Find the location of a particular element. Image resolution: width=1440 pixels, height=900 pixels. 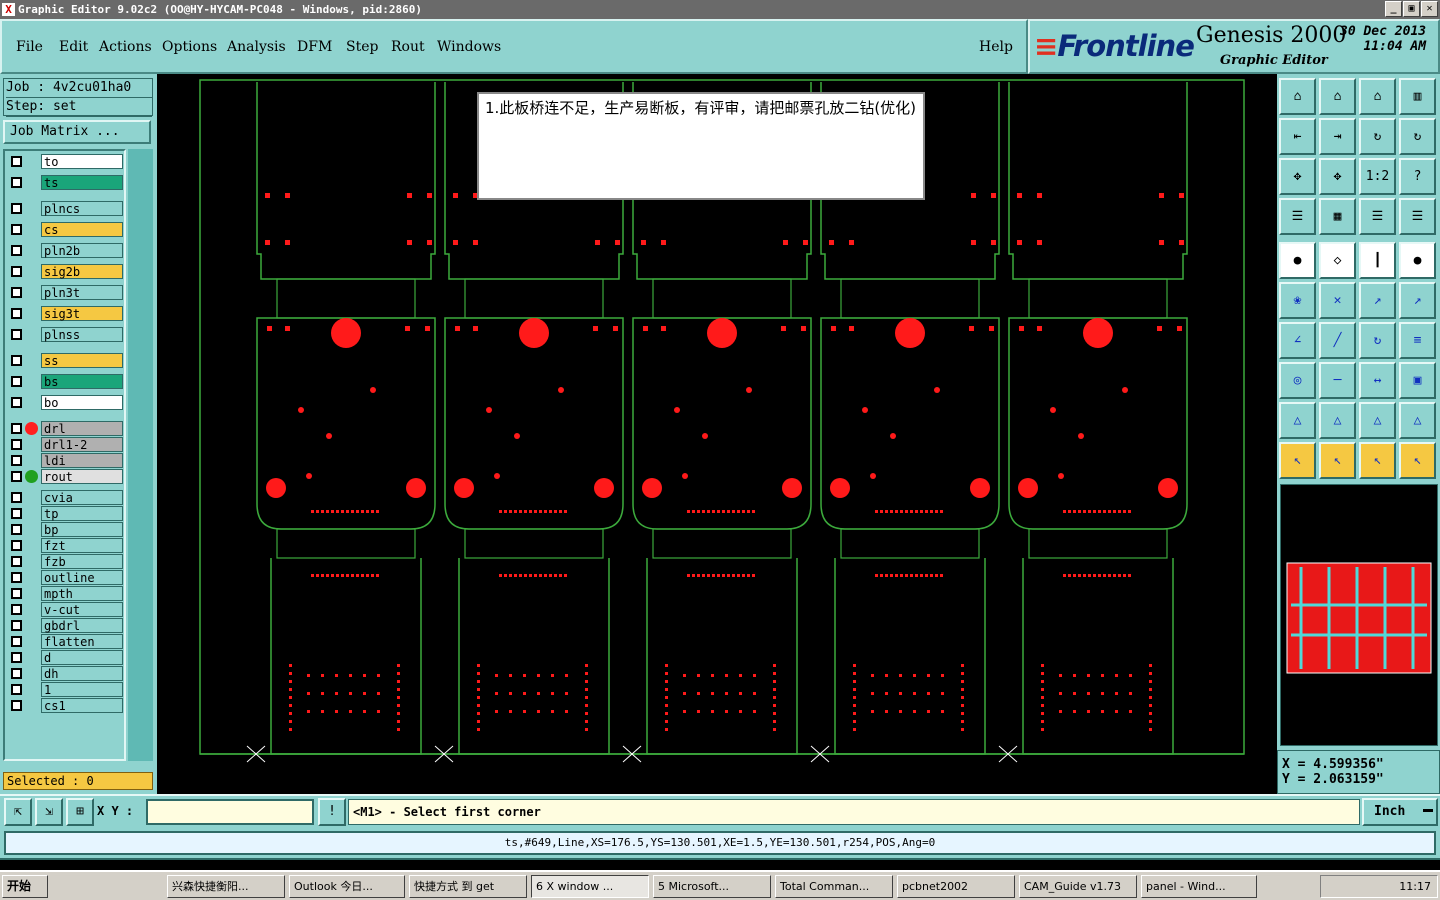

layer-row-flatten: flatten is located at coordinates (66, 641).